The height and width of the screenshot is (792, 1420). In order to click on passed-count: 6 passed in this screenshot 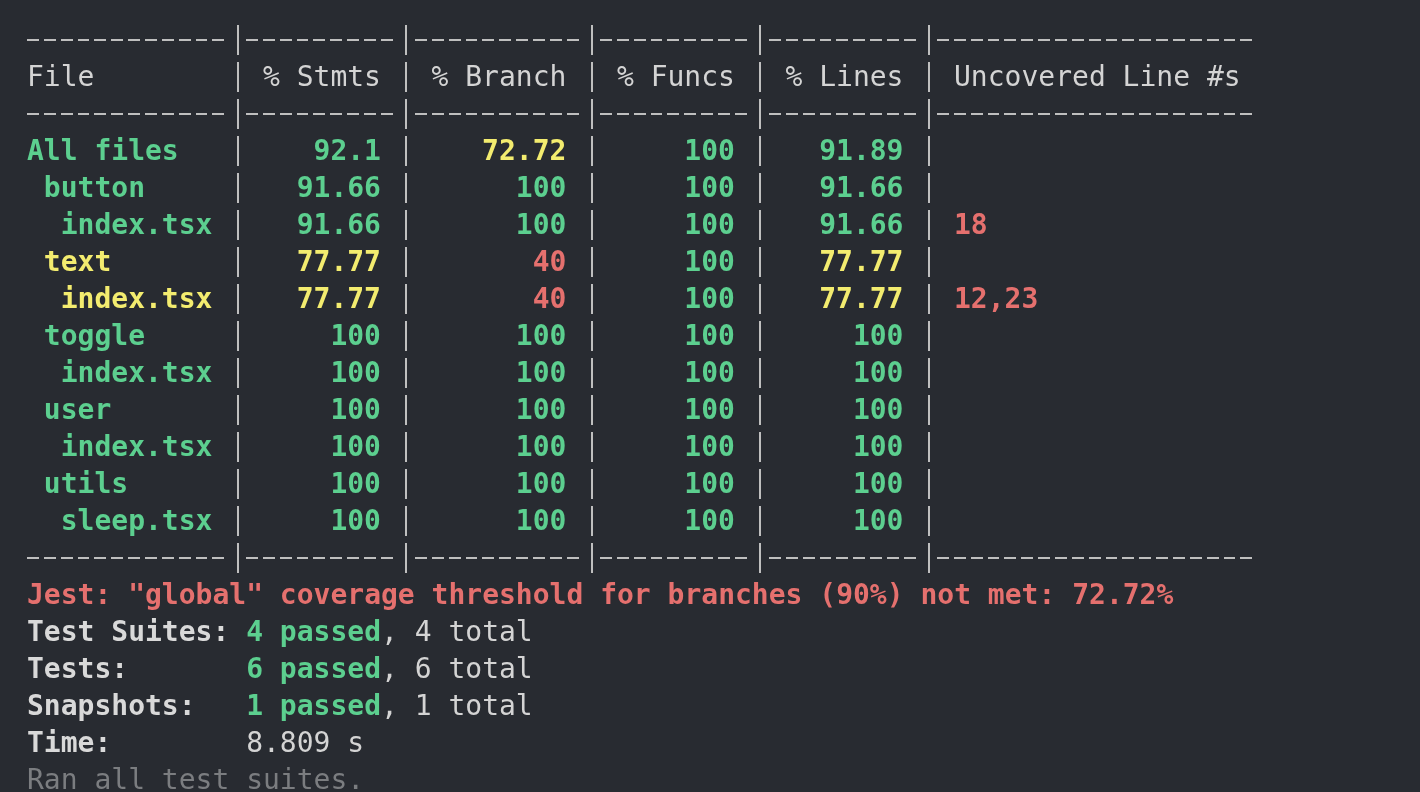, I will do `click(313, 668)`.